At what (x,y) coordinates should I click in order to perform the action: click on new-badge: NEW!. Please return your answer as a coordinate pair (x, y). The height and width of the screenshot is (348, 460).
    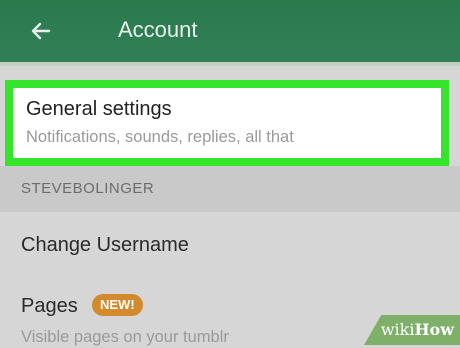
    Looking at the image, I should click on (117, 305).